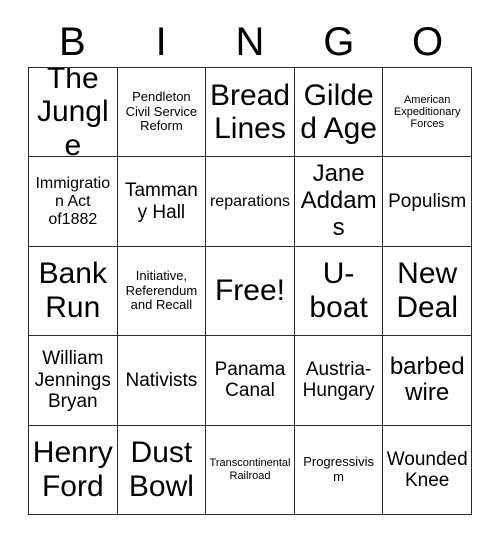  I want to click on bingo-cell-r5c2: Dust Bowl, so click(162, 470).